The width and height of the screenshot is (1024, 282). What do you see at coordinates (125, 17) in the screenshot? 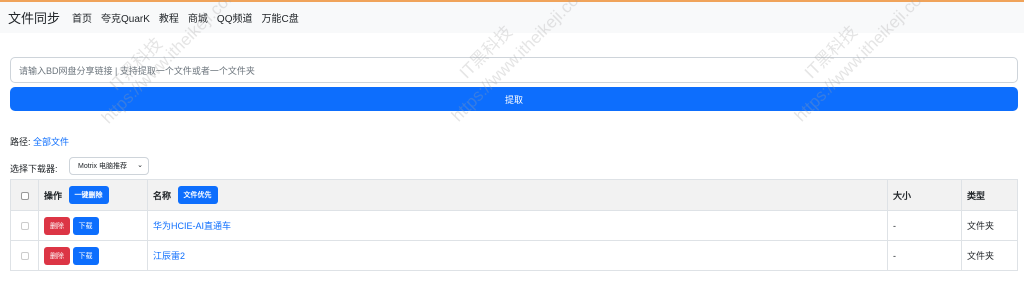
I see `nav-quark: 夸克QuarK` at bounding box center [125, 17].